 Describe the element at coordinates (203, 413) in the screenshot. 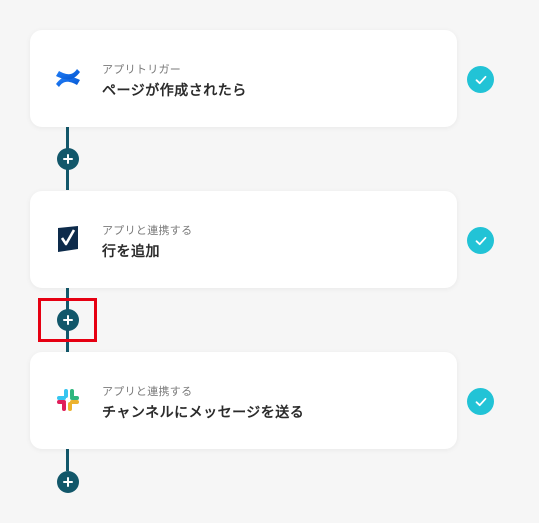

I see `step-title: チャンネルにメッセージを送る` at that location.